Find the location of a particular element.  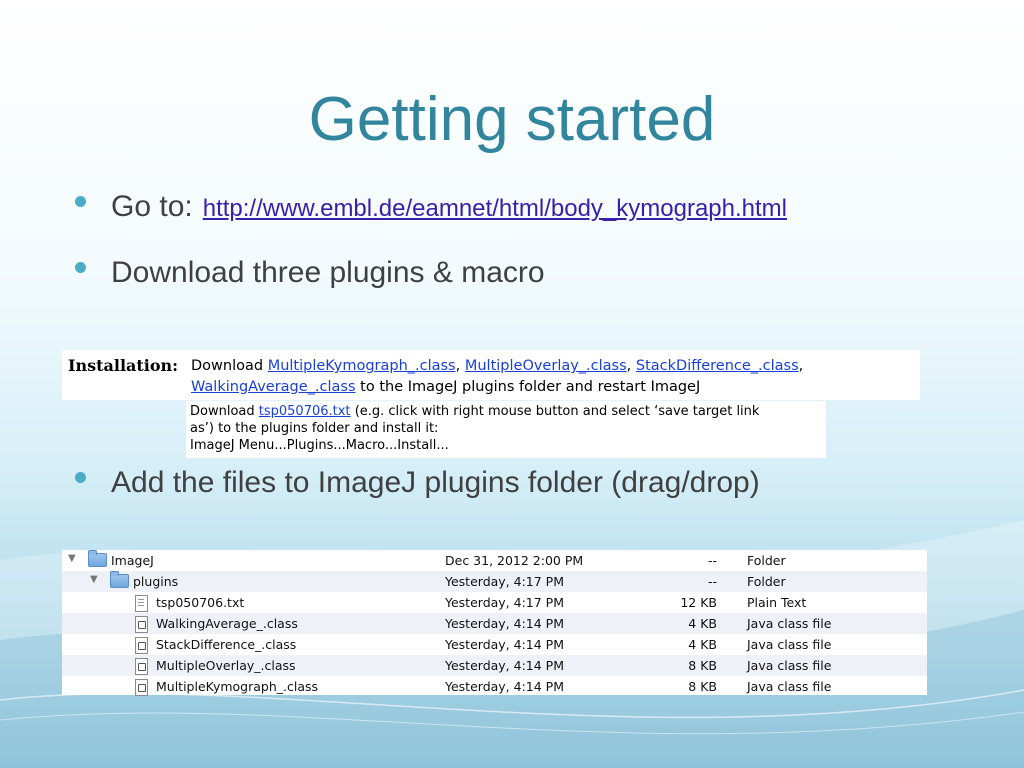

file-name: MultipleOverlay_.class is located at coordinates (226, 665).